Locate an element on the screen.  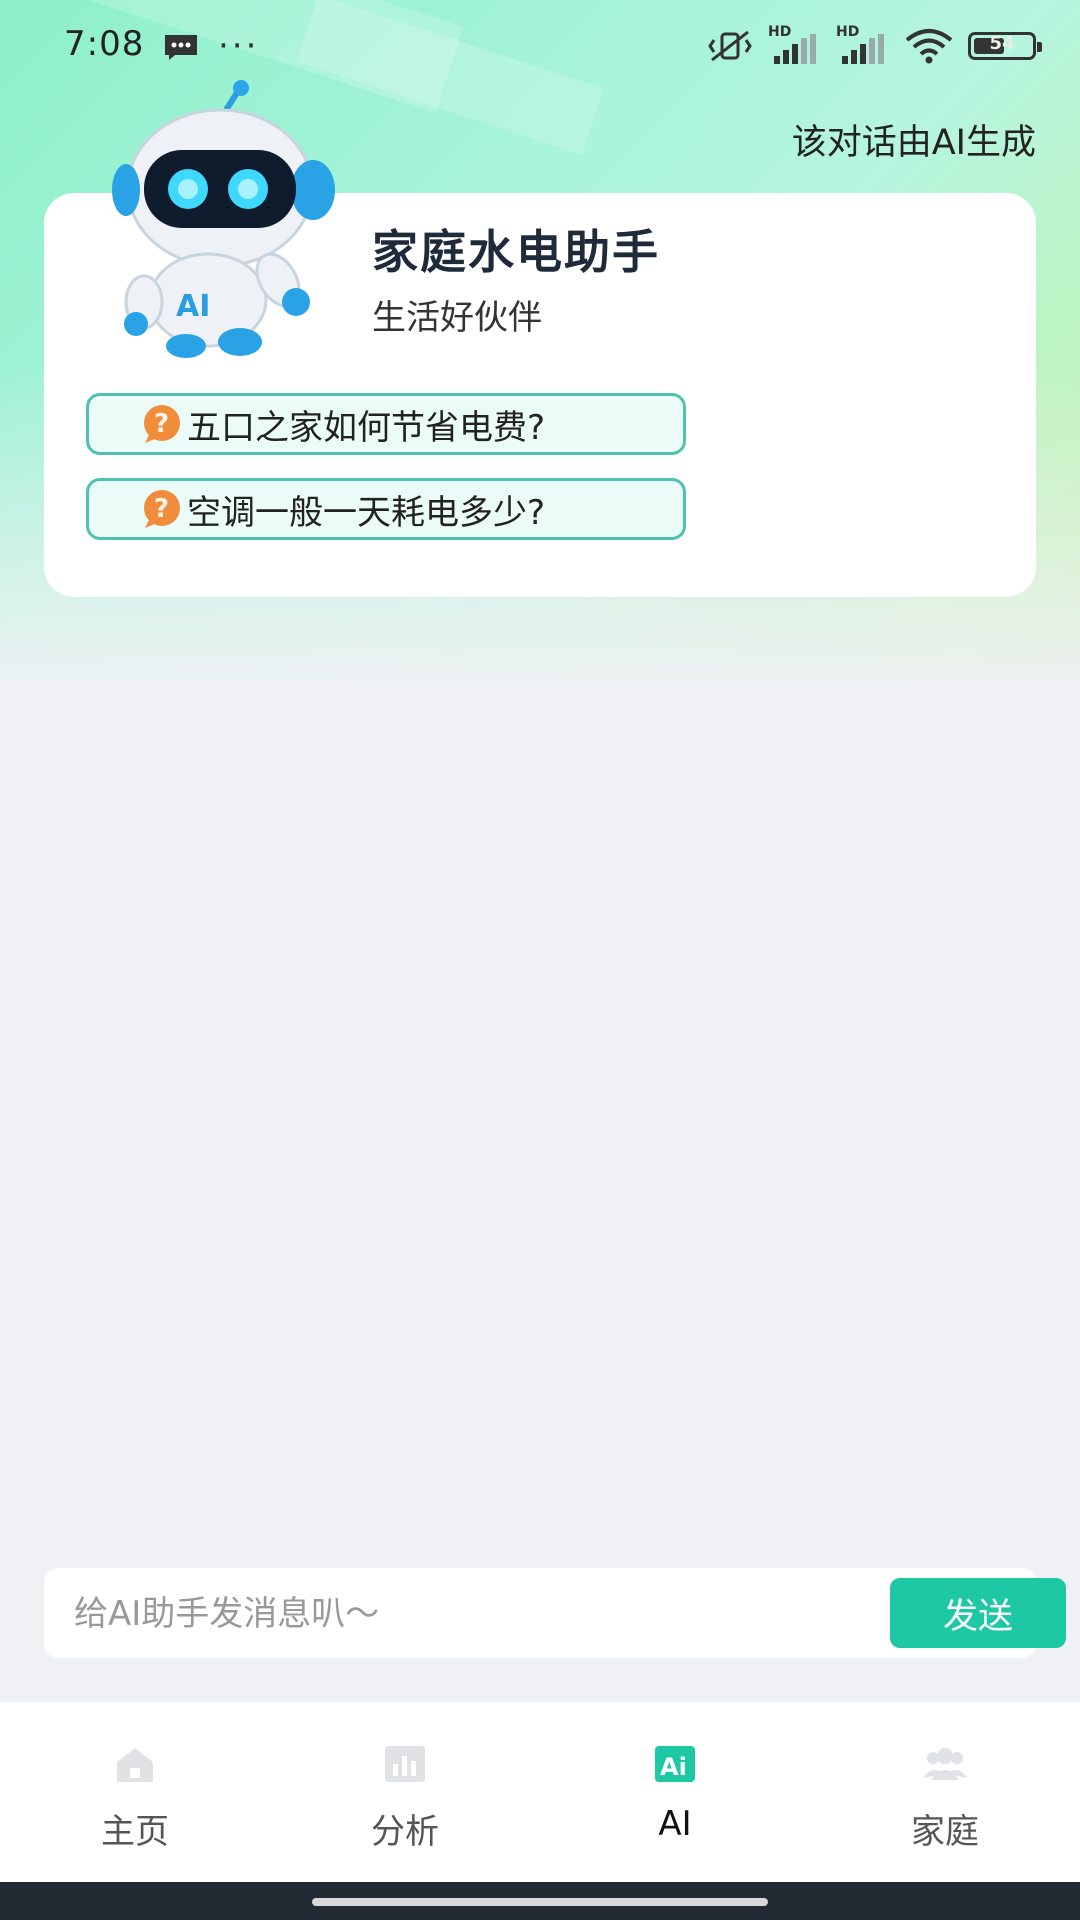
message-input-bar: 发送 is located at coordinates (555, 1613).